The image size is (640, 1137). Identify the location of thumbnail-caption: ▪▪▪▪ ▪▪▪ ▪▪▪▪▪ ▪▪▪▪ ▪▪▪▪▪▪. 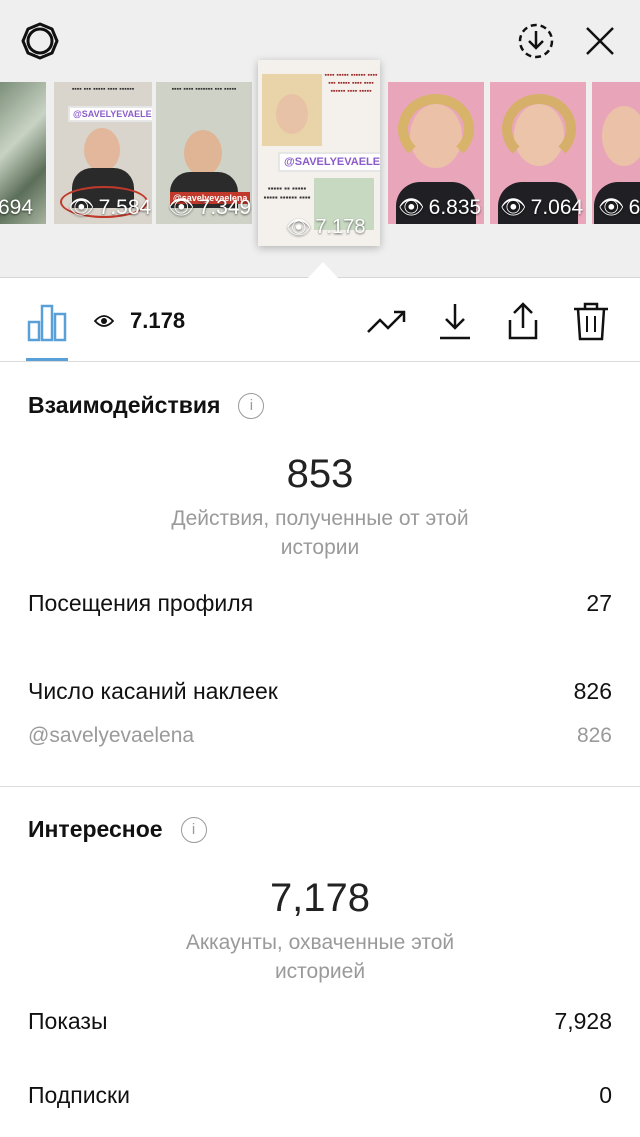
(103, 89).